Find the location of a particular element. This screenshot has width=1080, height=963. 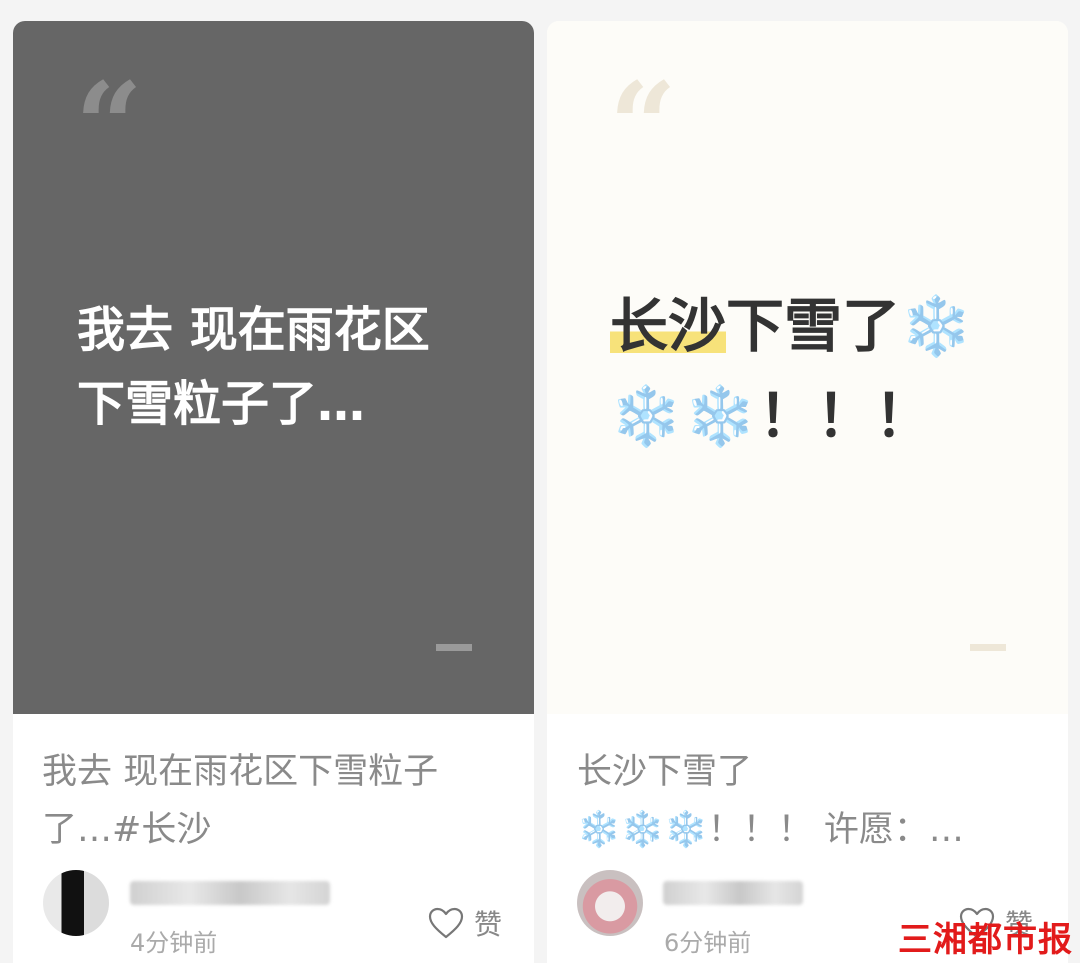

watermark-logo: 三湘都市报 is located at coordinates (985, 940).